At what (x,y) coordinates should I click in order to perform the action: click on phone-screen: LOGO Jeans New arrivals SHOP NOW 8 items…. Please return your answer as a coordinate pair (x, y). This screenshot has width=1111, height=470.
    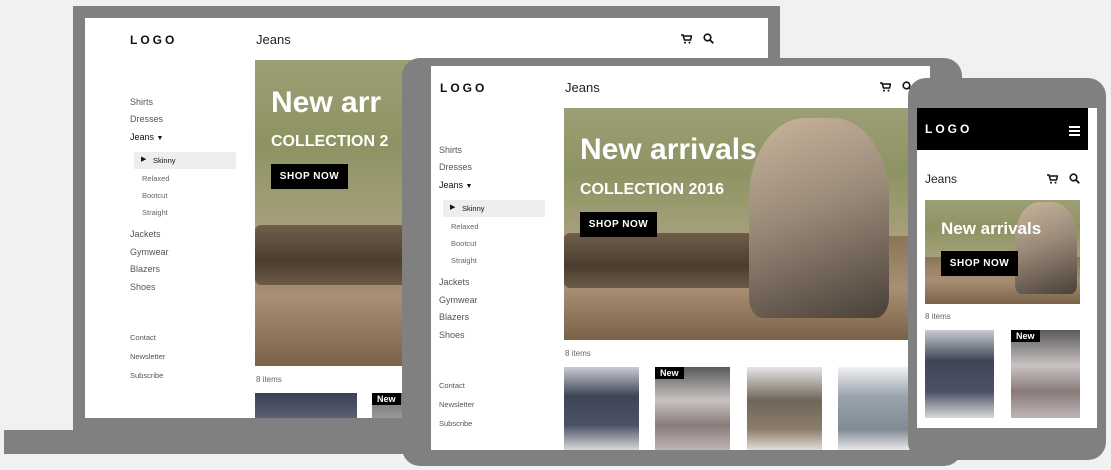
    Looking at the image, I should click on (1007, 268).